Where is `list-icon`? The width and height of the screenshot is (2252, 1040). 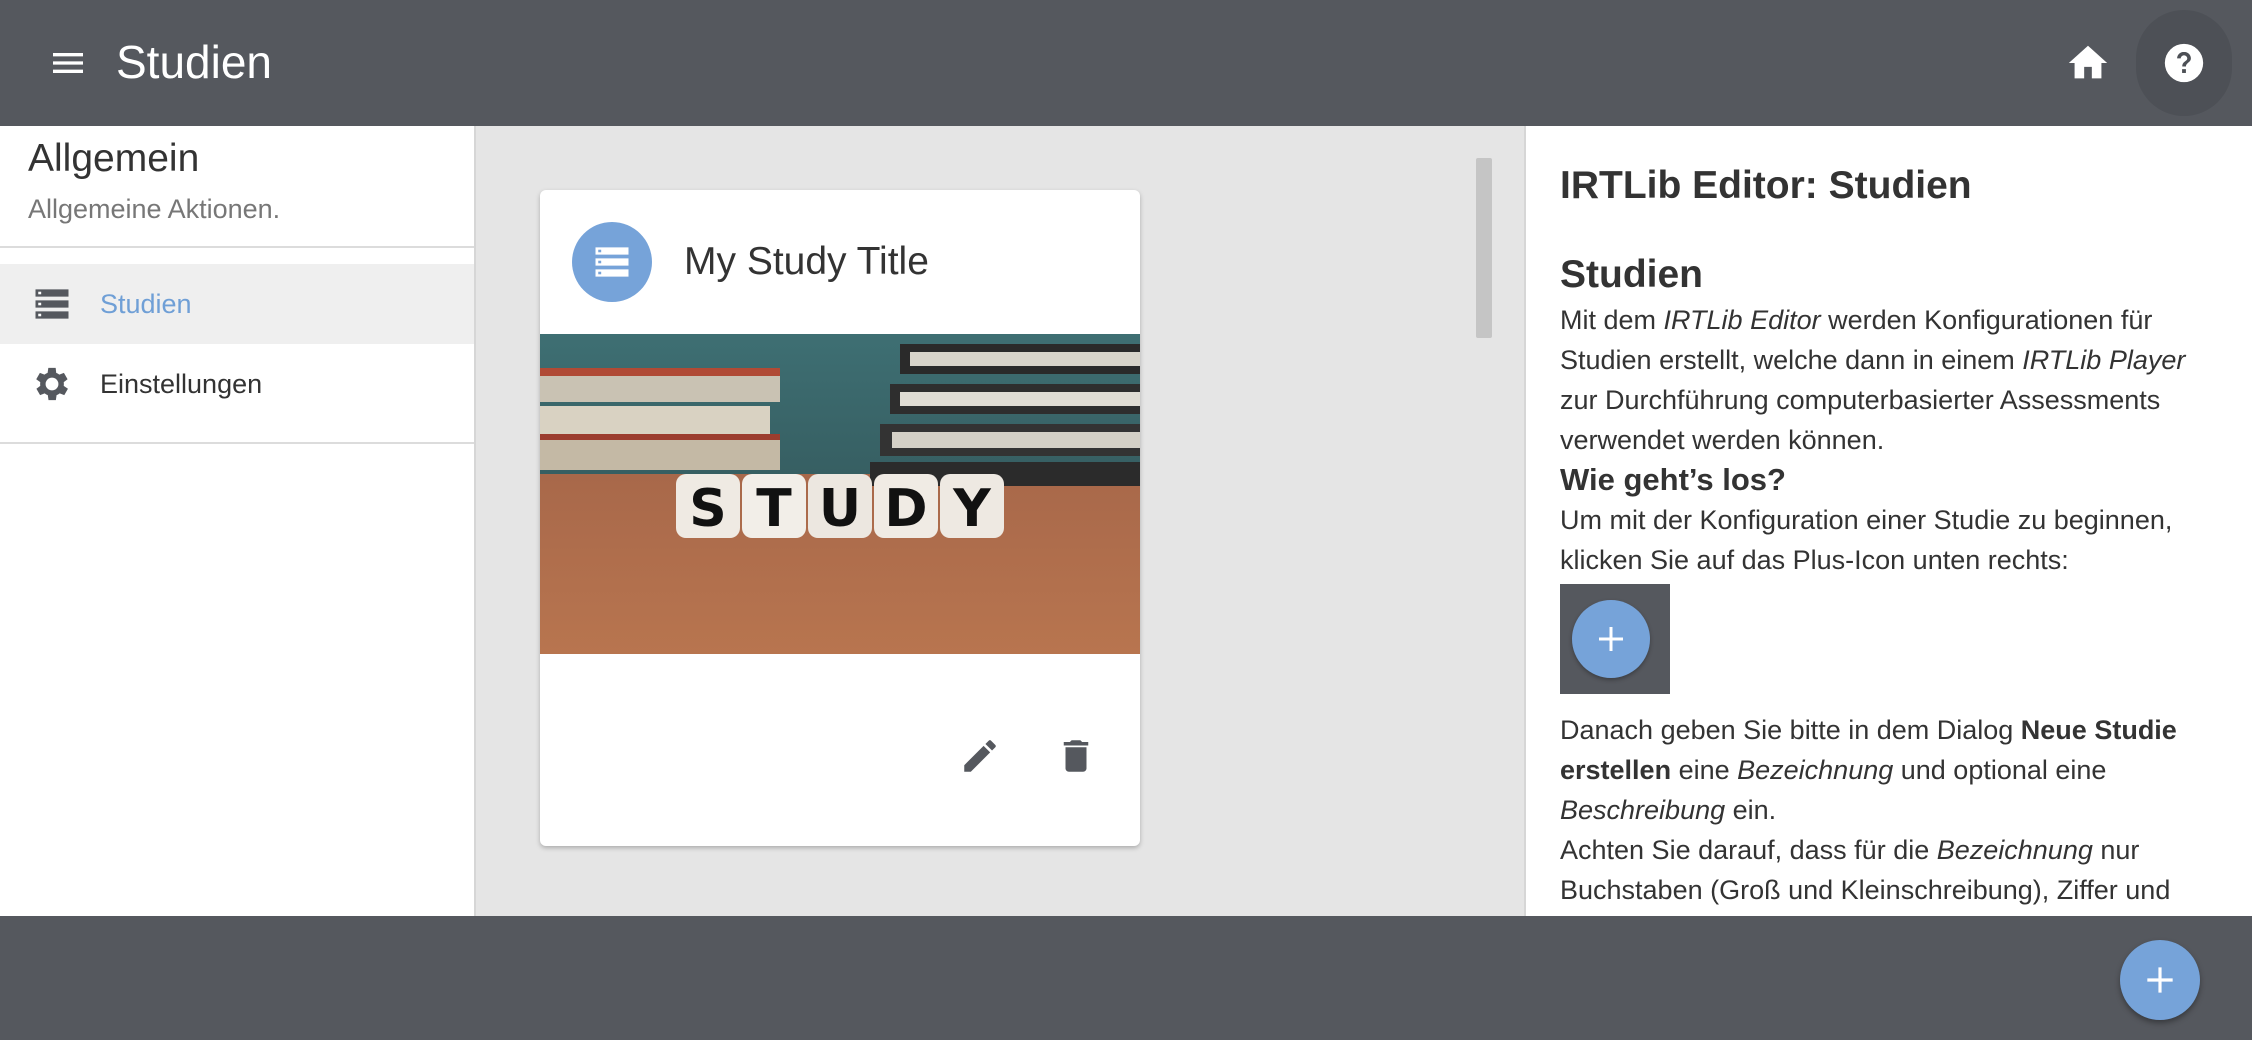
list-icon is located at coordinates (52, 304).